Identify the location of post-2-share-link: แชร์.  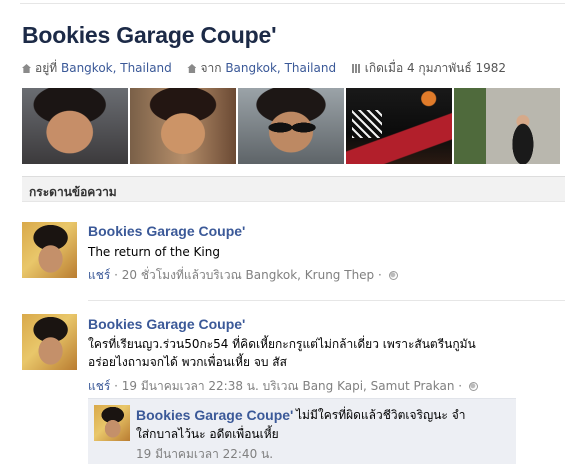
(99, 386).